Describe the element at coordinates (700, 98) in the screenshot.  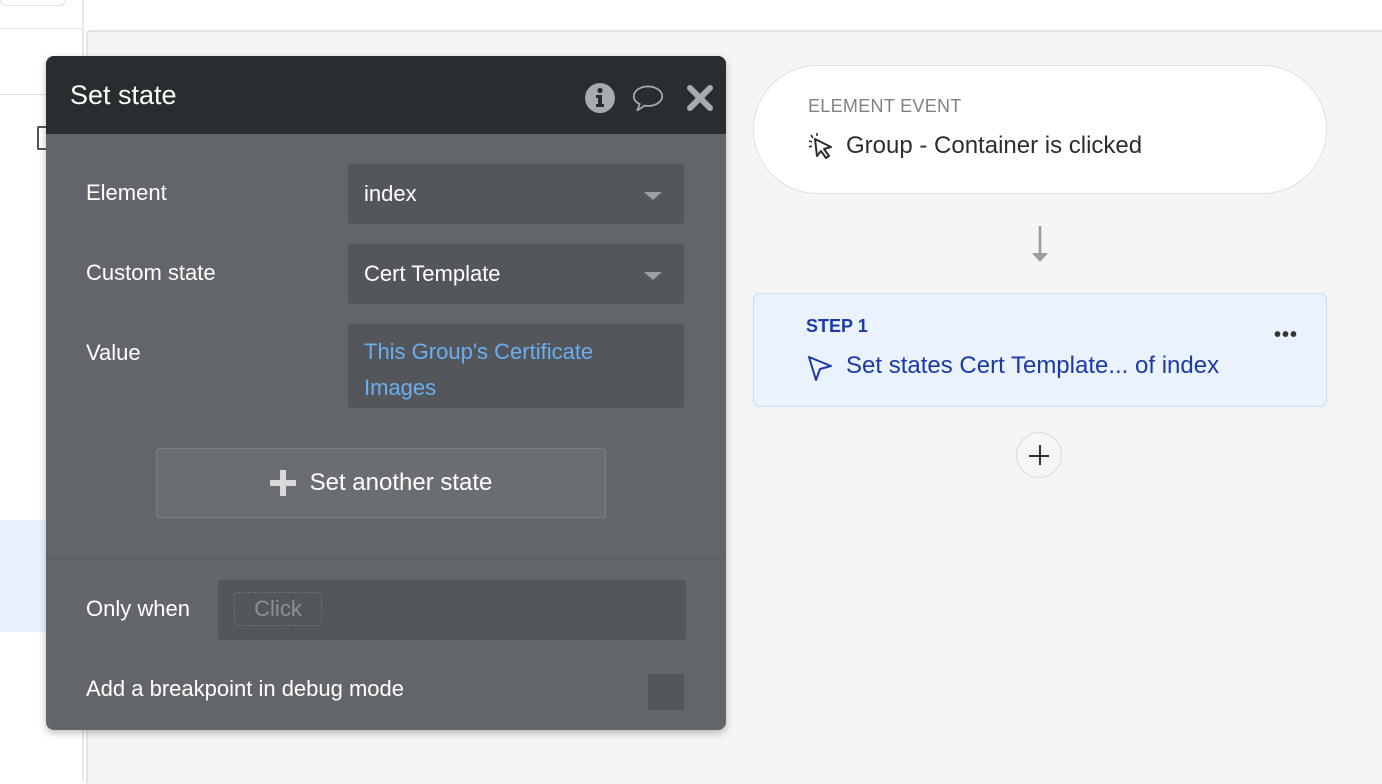
I see `close-icon` at that location.